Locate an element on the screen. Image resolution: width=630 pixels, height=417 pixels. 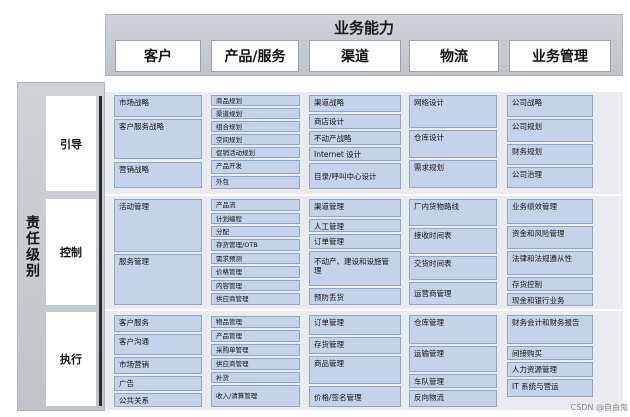
cell: 车队管理 is located at coordinates (453, 381).